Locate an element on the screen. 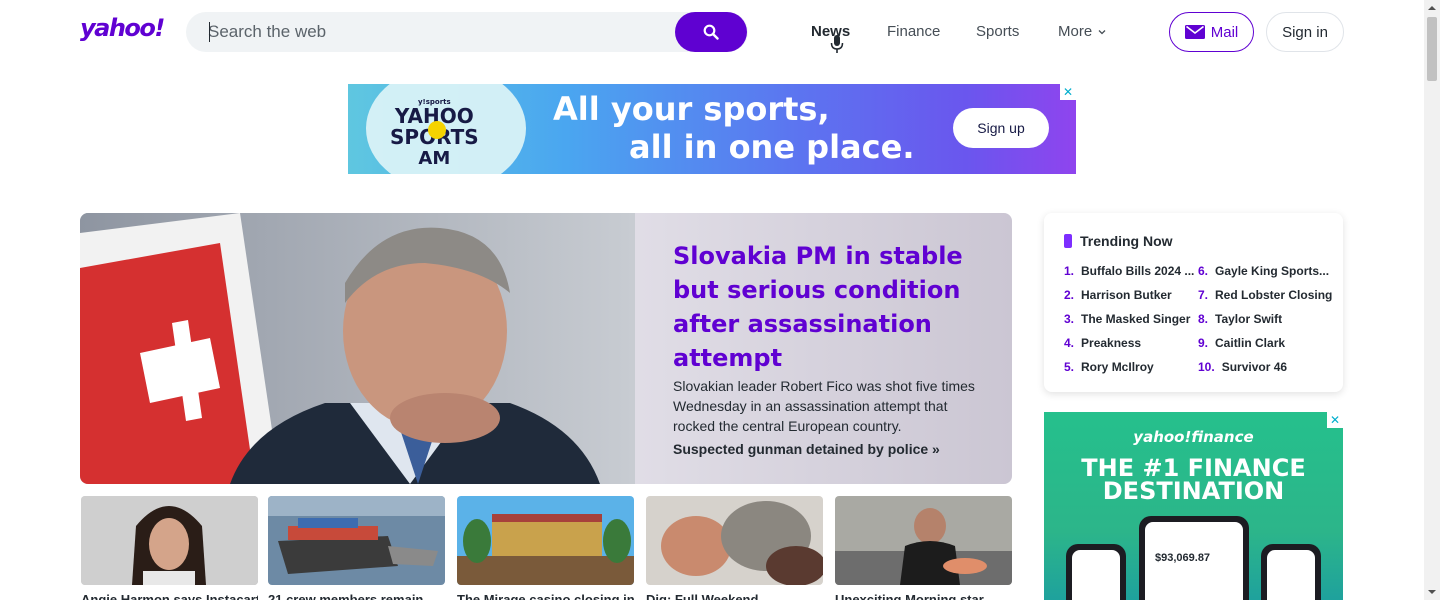 The height and width of the screenshot is (600, 1440). ad-headline: All your sports, all in one place. is located at coordinates (733, 128).